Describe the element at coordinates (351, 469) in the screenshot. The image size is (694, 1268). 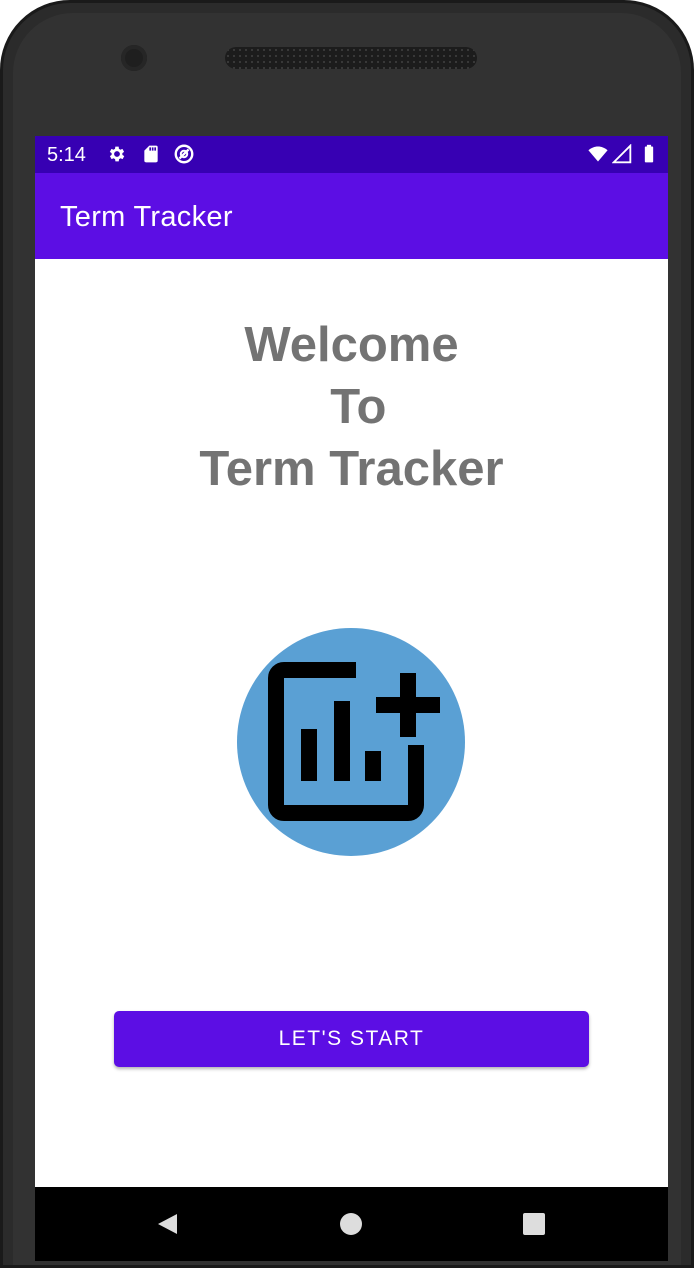
I see `welcome-line: Term Tracker` at that location.